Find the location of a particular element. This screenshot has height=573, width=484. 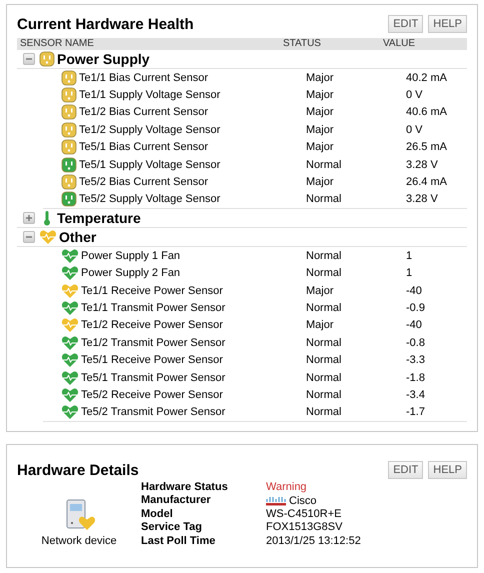

detail-label: Hardware Status is located at coordinates (185, 487).